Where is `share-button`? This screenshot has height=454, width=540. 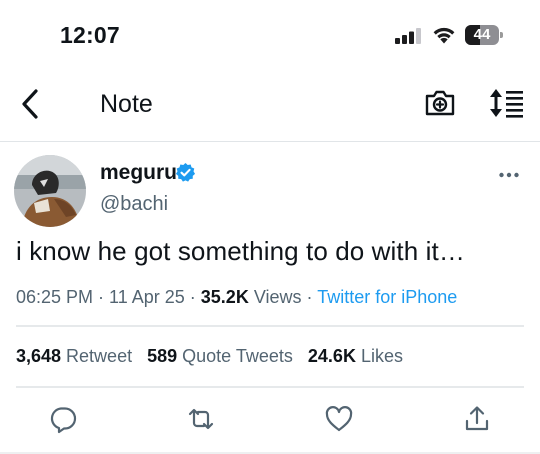
share-button is located at coordinates (477, 419).